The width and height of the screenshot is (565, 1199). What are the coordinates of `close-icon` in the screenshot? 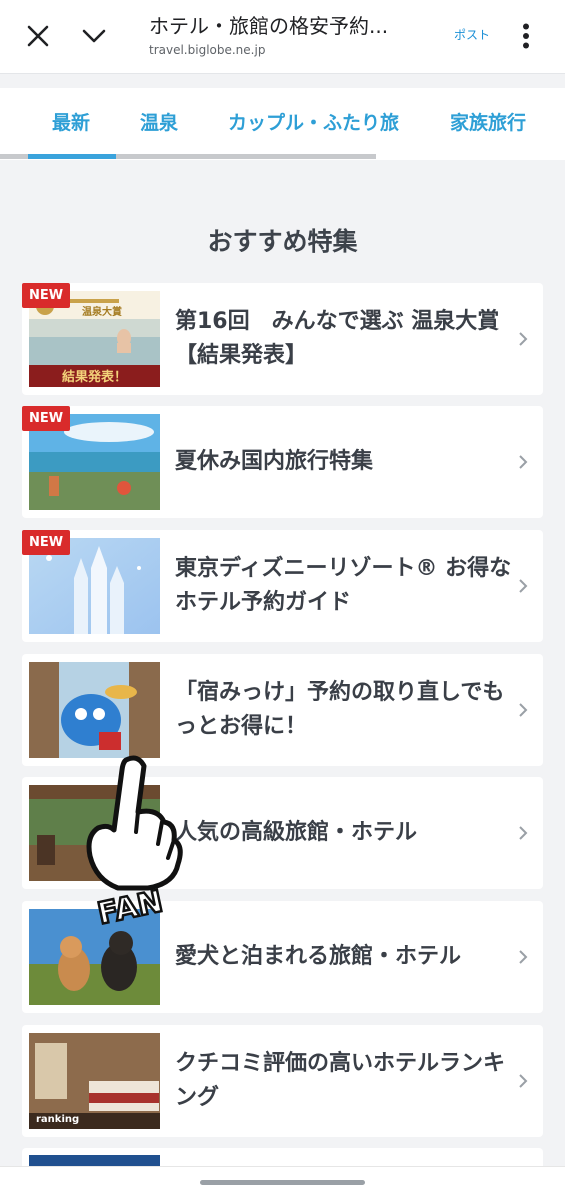 It's located at (38, 36).